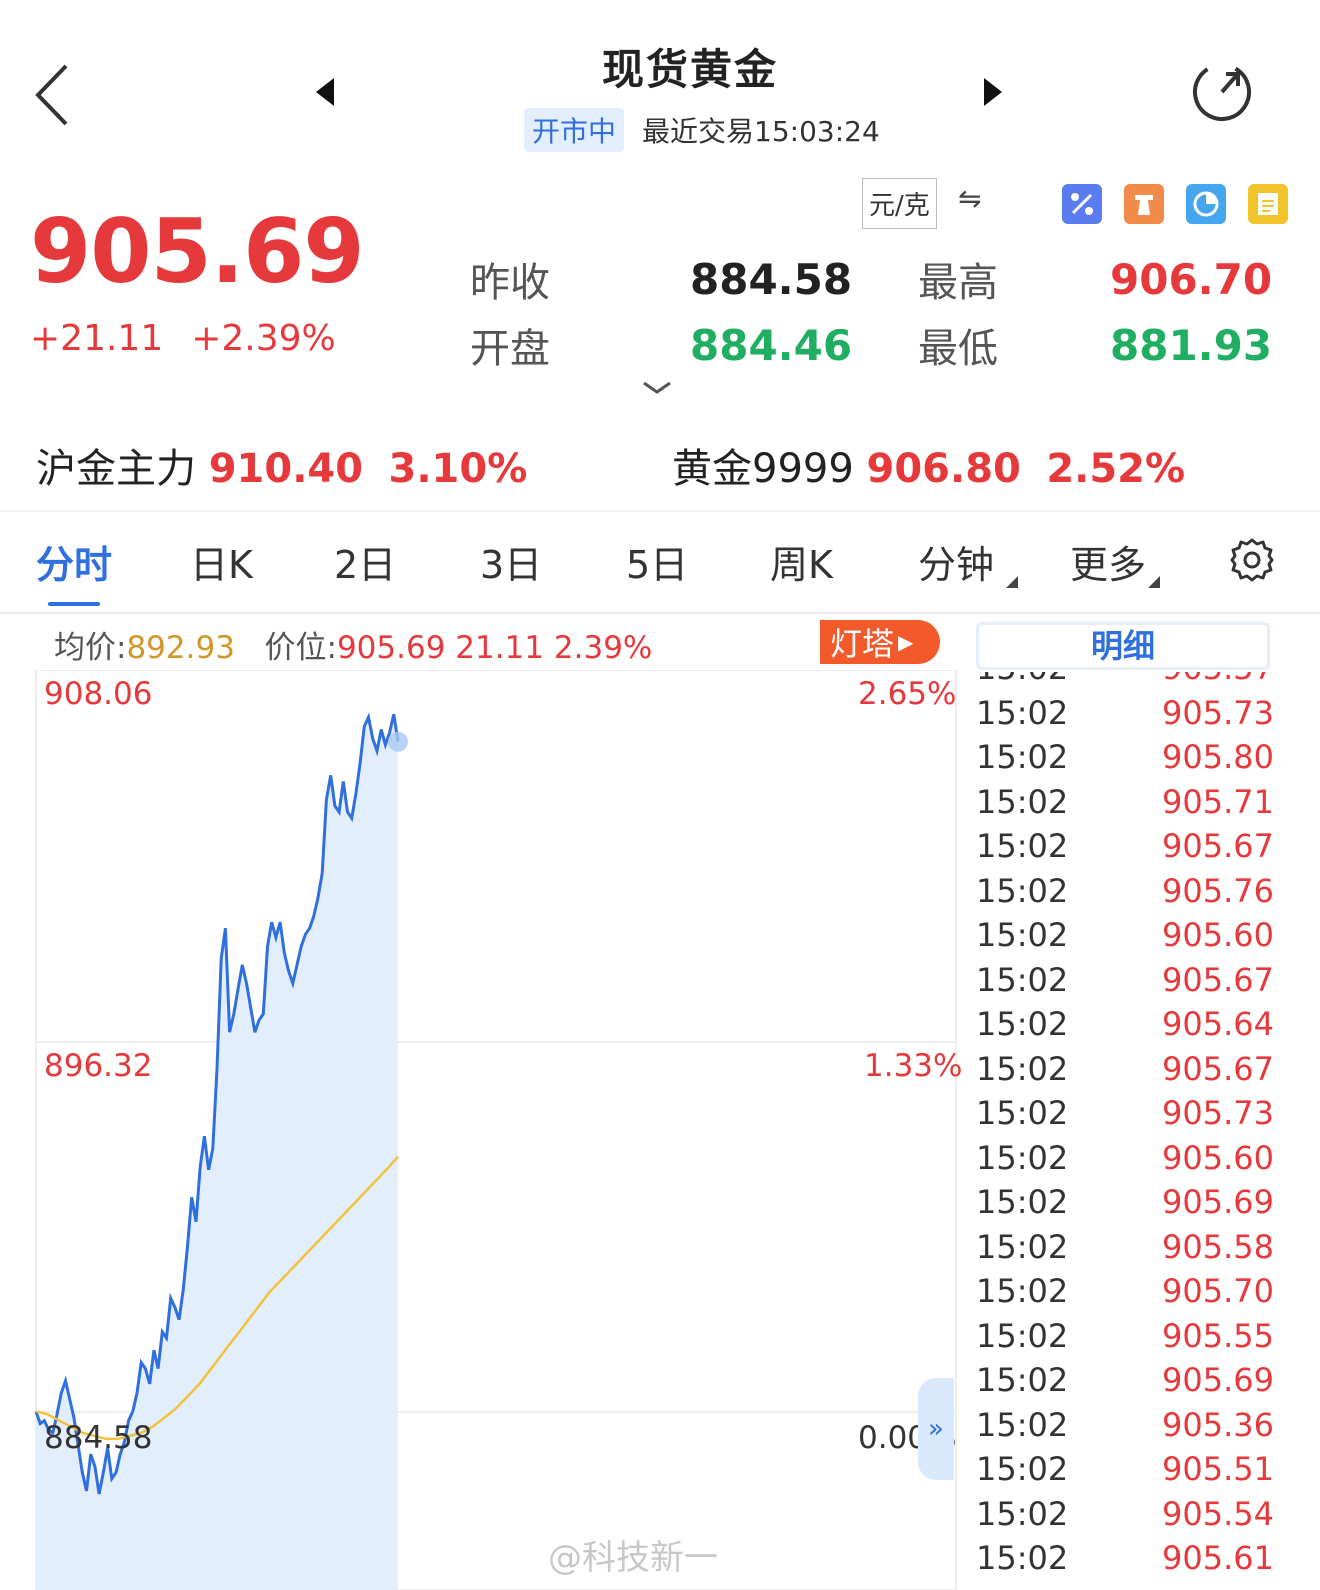 The height and width of the screenshot is (1590, 1320). I want to click on quote-stats: 昨收 884.58 最高 906.70 开盘 884.46 最低 881.93, so click(875, 312).